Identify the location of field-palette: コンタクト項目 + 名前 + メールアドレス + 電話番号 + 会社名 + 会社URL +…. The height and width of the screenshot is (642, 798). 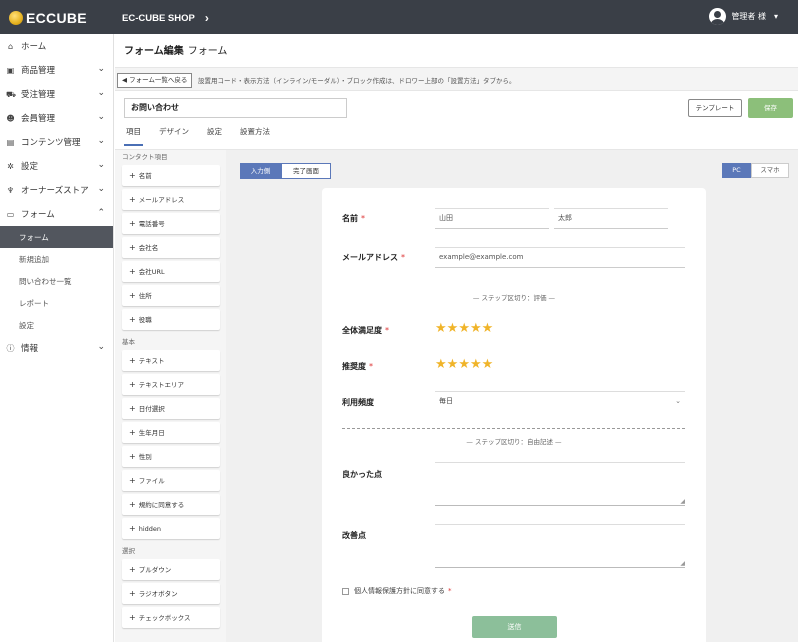
(170, 396).